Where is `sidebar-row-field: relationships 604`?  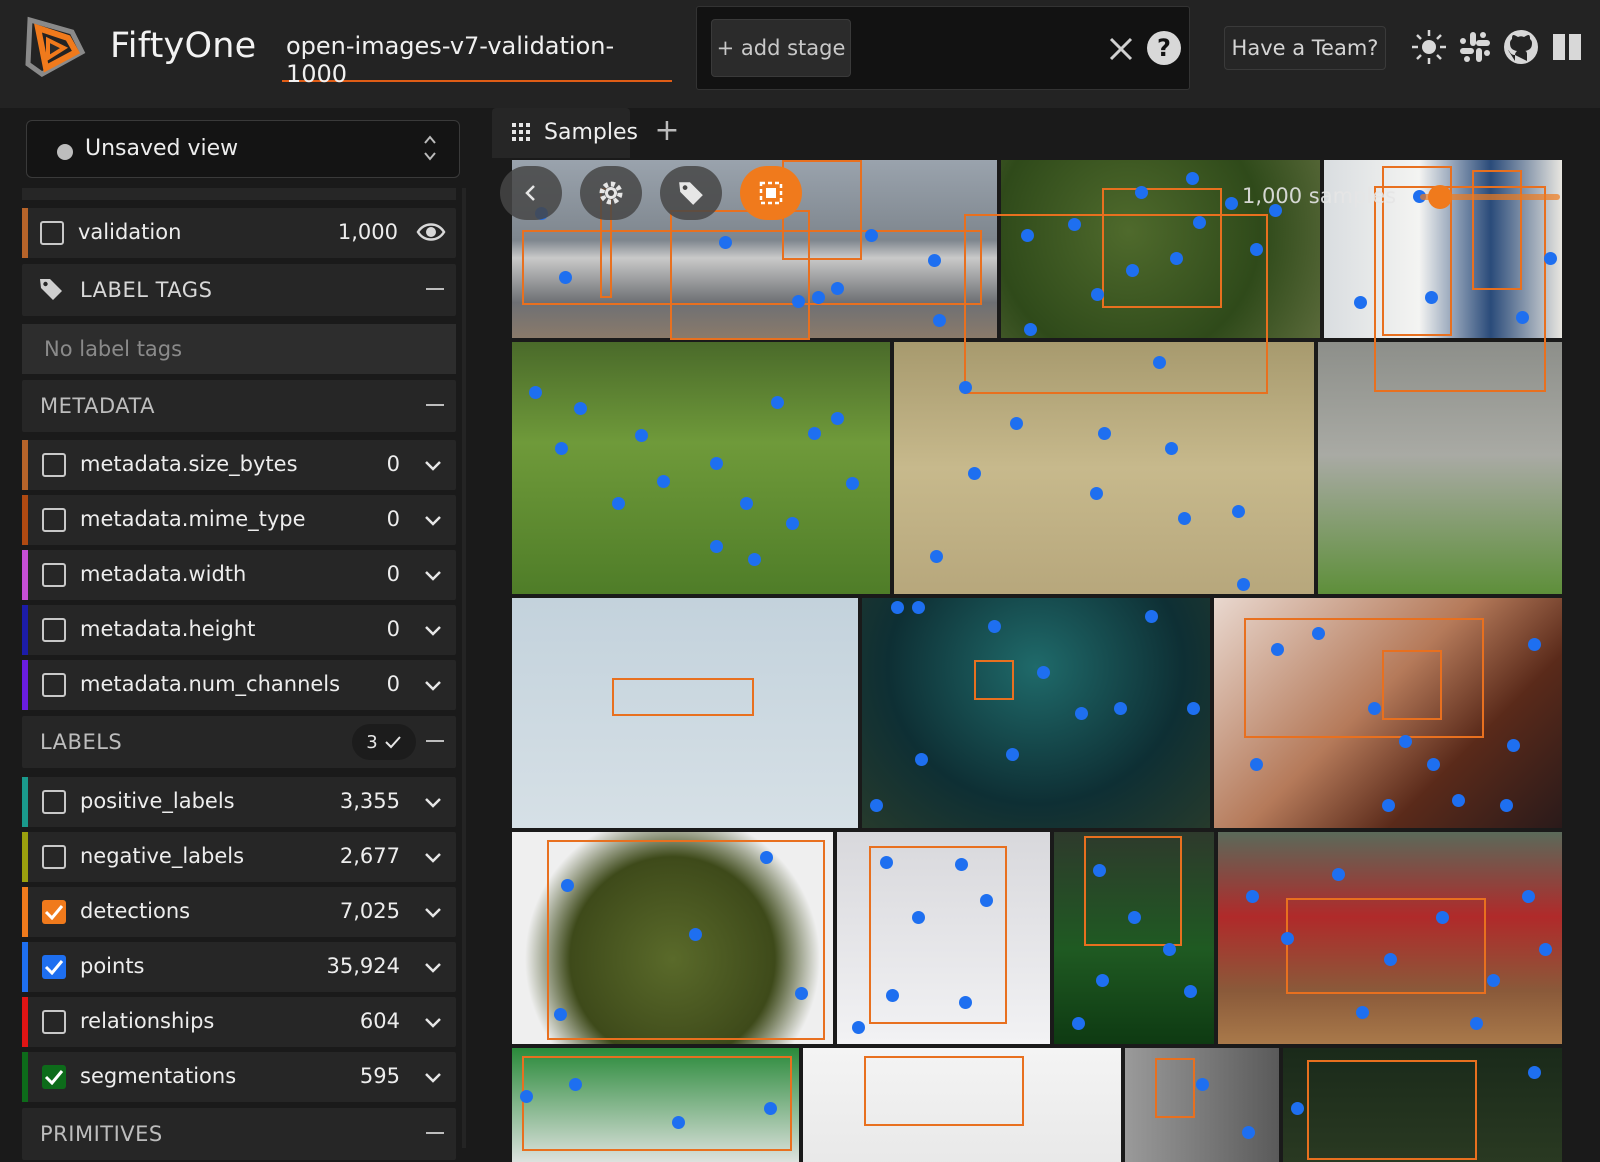 sidebar-row-field: relationships 604 is located at coordinates (239, 1022).